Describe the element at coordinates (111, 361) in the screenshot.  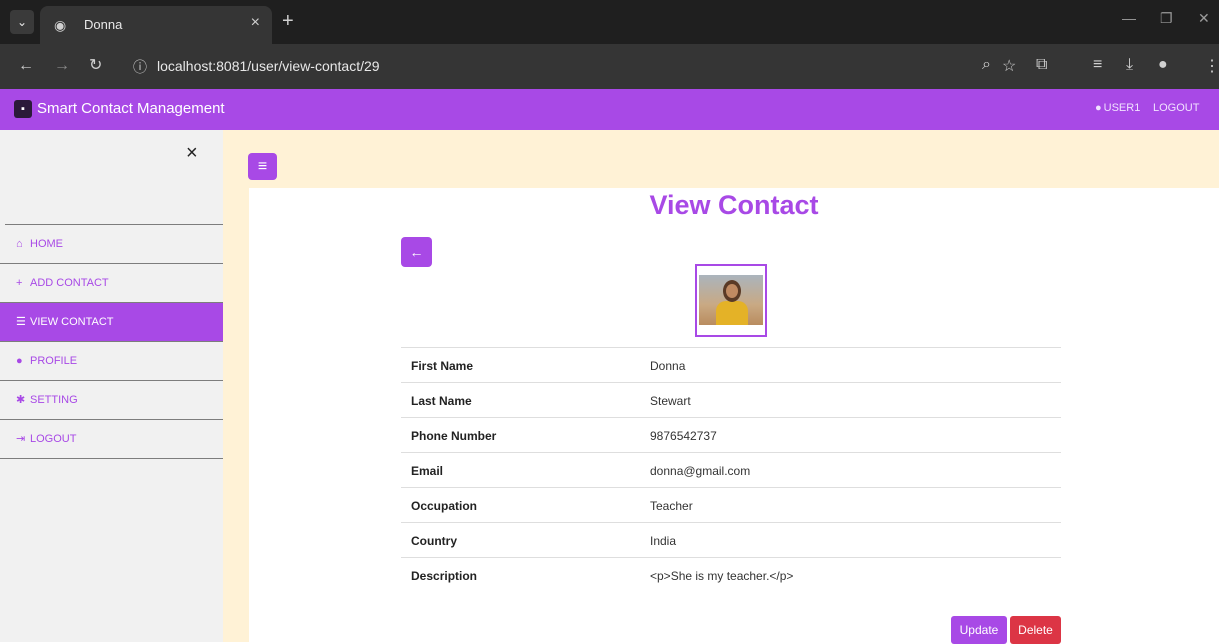
I see `sidebar-item-profile: ● PROFILE` at that location.